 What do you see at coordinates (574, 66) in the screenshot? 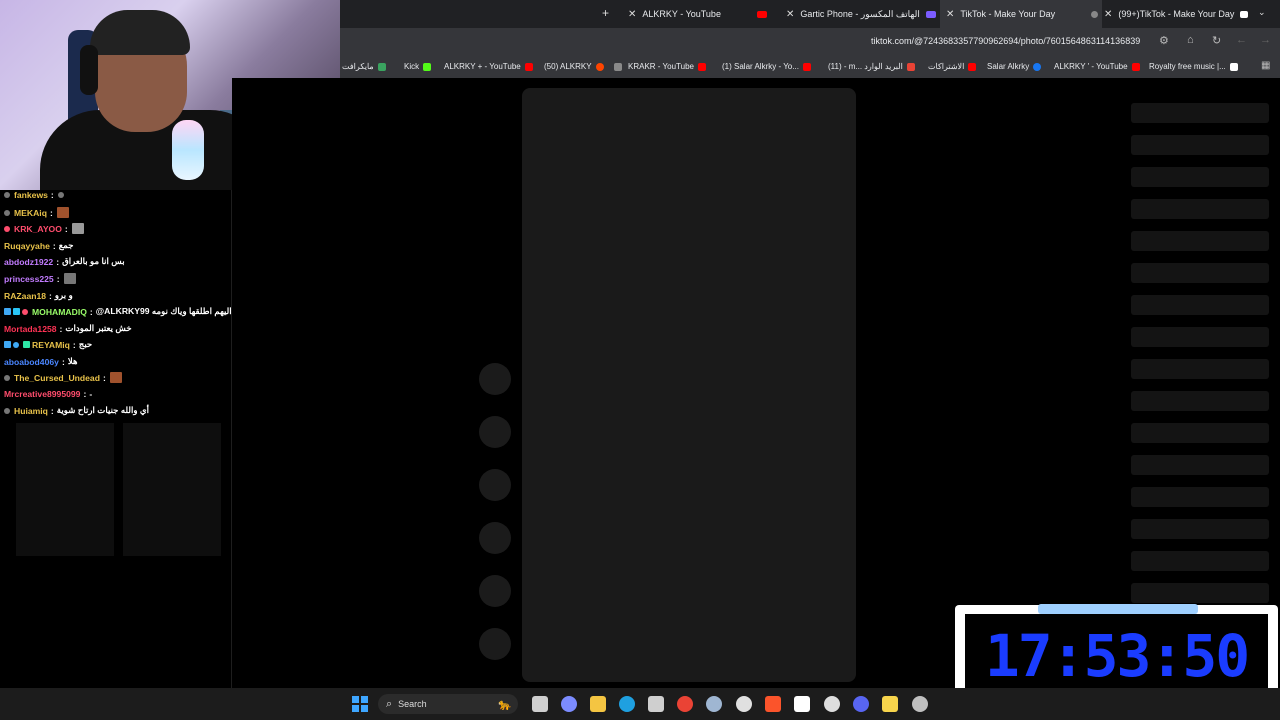
I see `bookmark-alkrky-reddit: (50) ALKRKY` at bounding box center [574, 66].